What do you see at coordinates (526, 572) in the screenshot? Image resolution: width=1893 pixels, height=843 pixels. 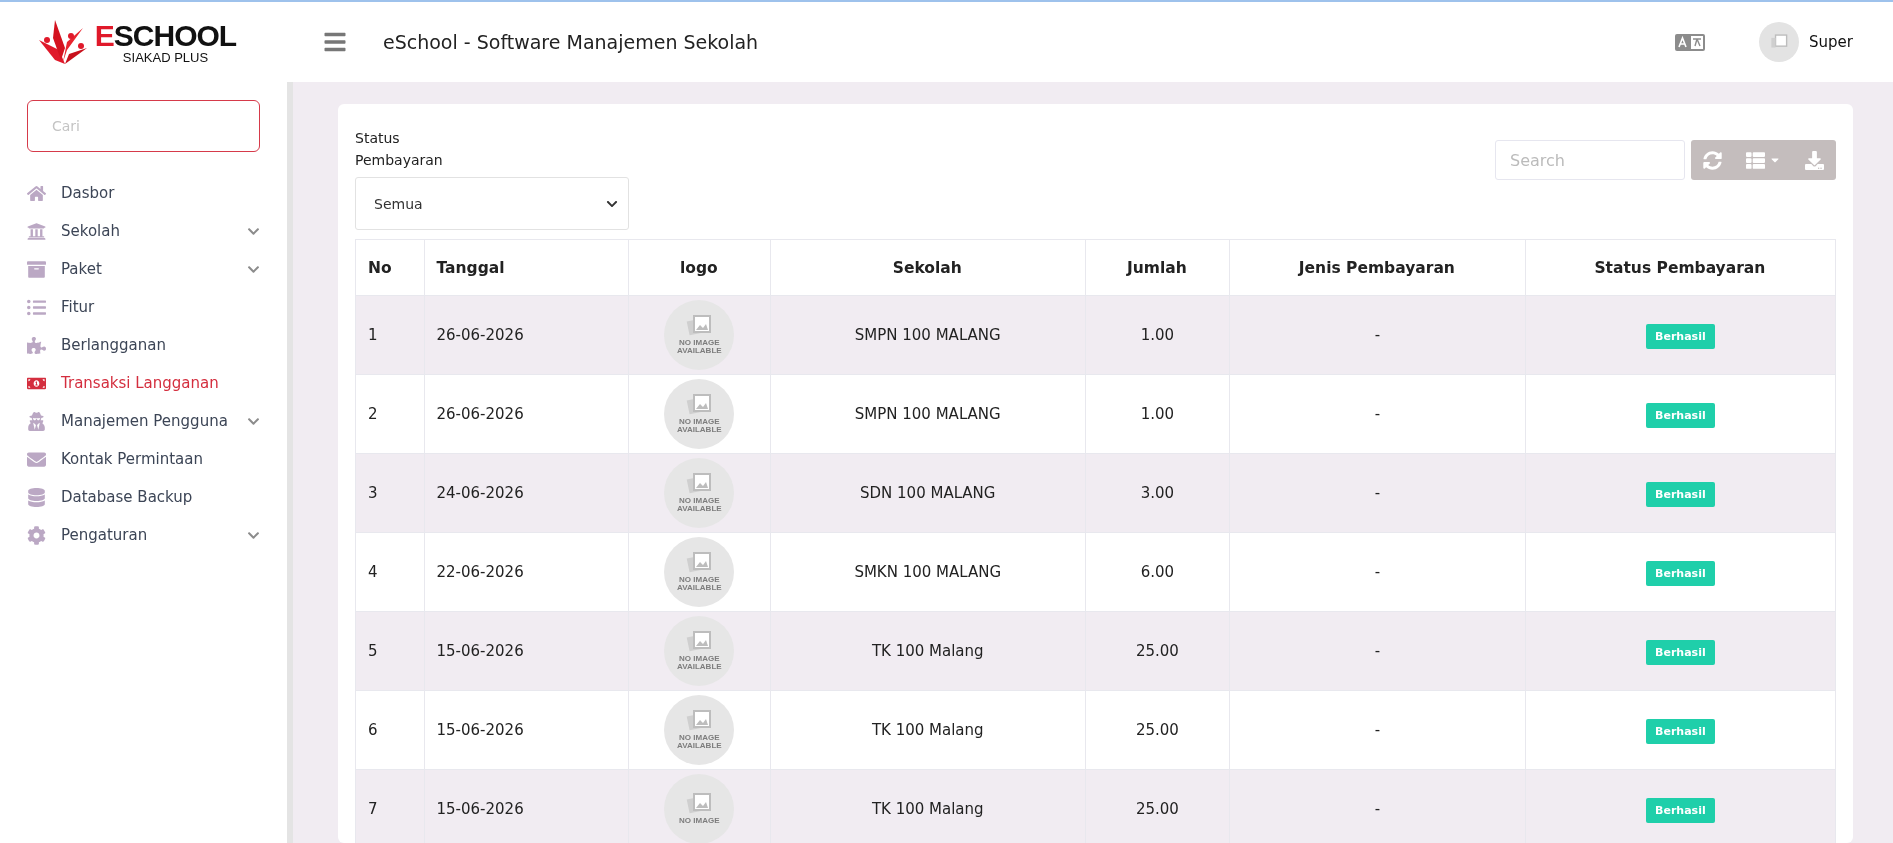 I see `table-cell: 22-06-2026` at bounding box center [526, 572].